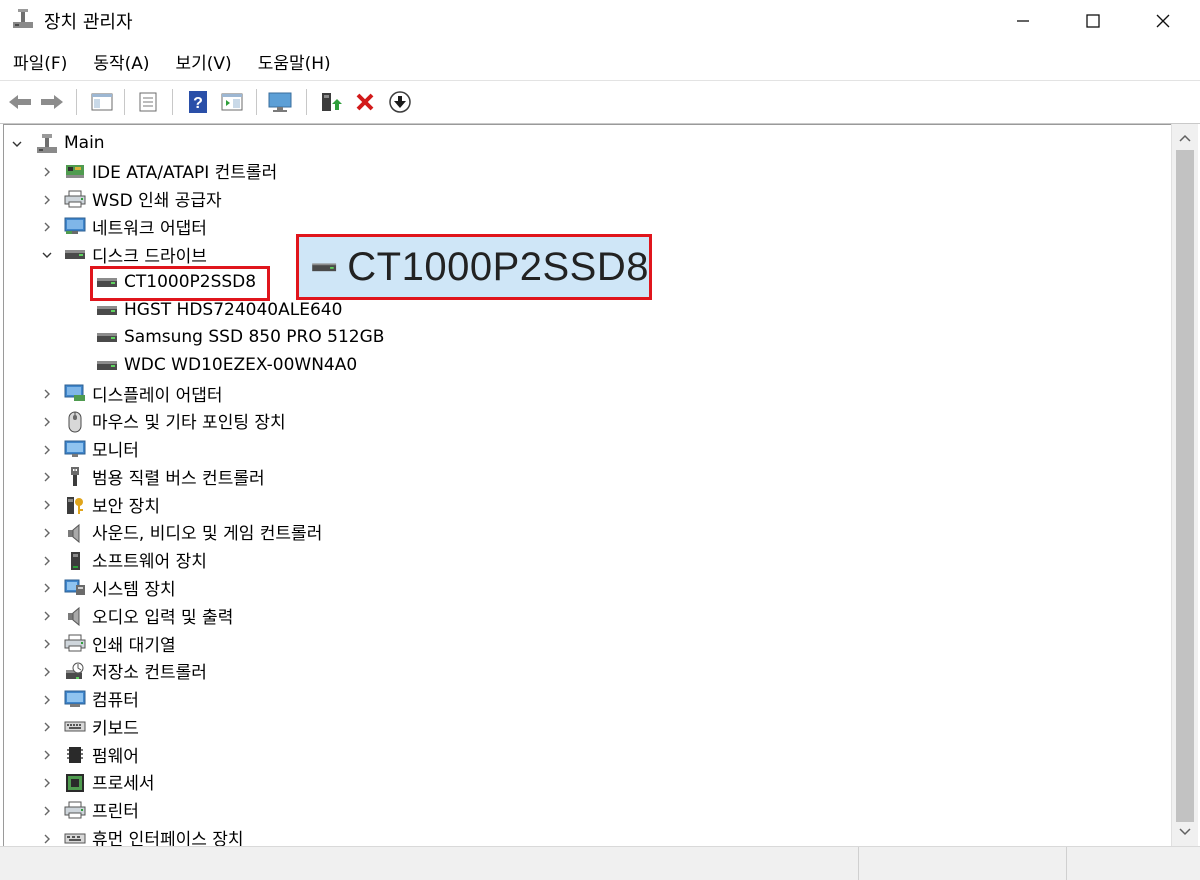 The image size is (1200, 880). What do you see at coordinates (115, 812) in the screenshot?
I see `tree-item-label: 프린터` at bounding box center [115, 812].